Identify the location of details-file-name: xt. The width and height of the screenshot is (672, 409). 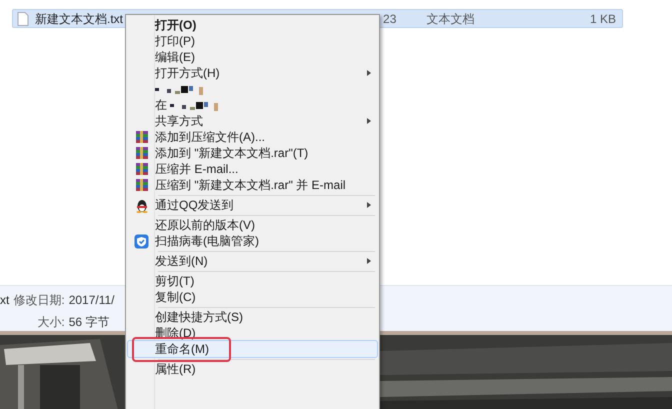
(5, 300).